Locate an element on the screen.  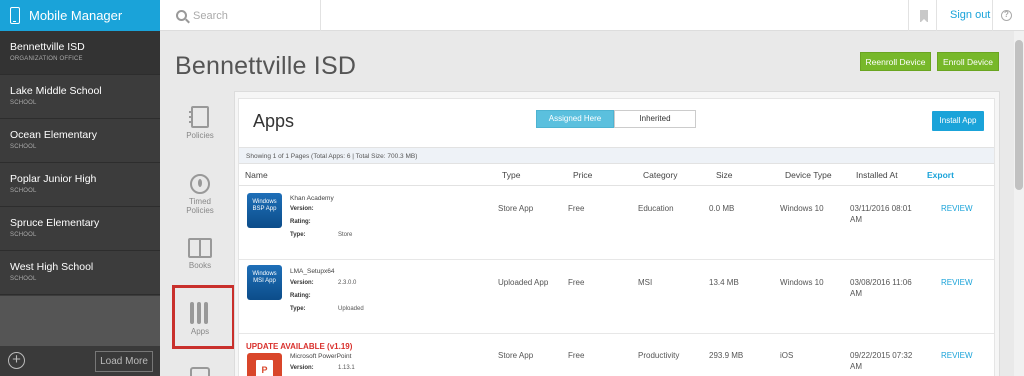
update-available-badge: UPDATE AVAILABLE (v1.19) is located at coordinates (299, 346).